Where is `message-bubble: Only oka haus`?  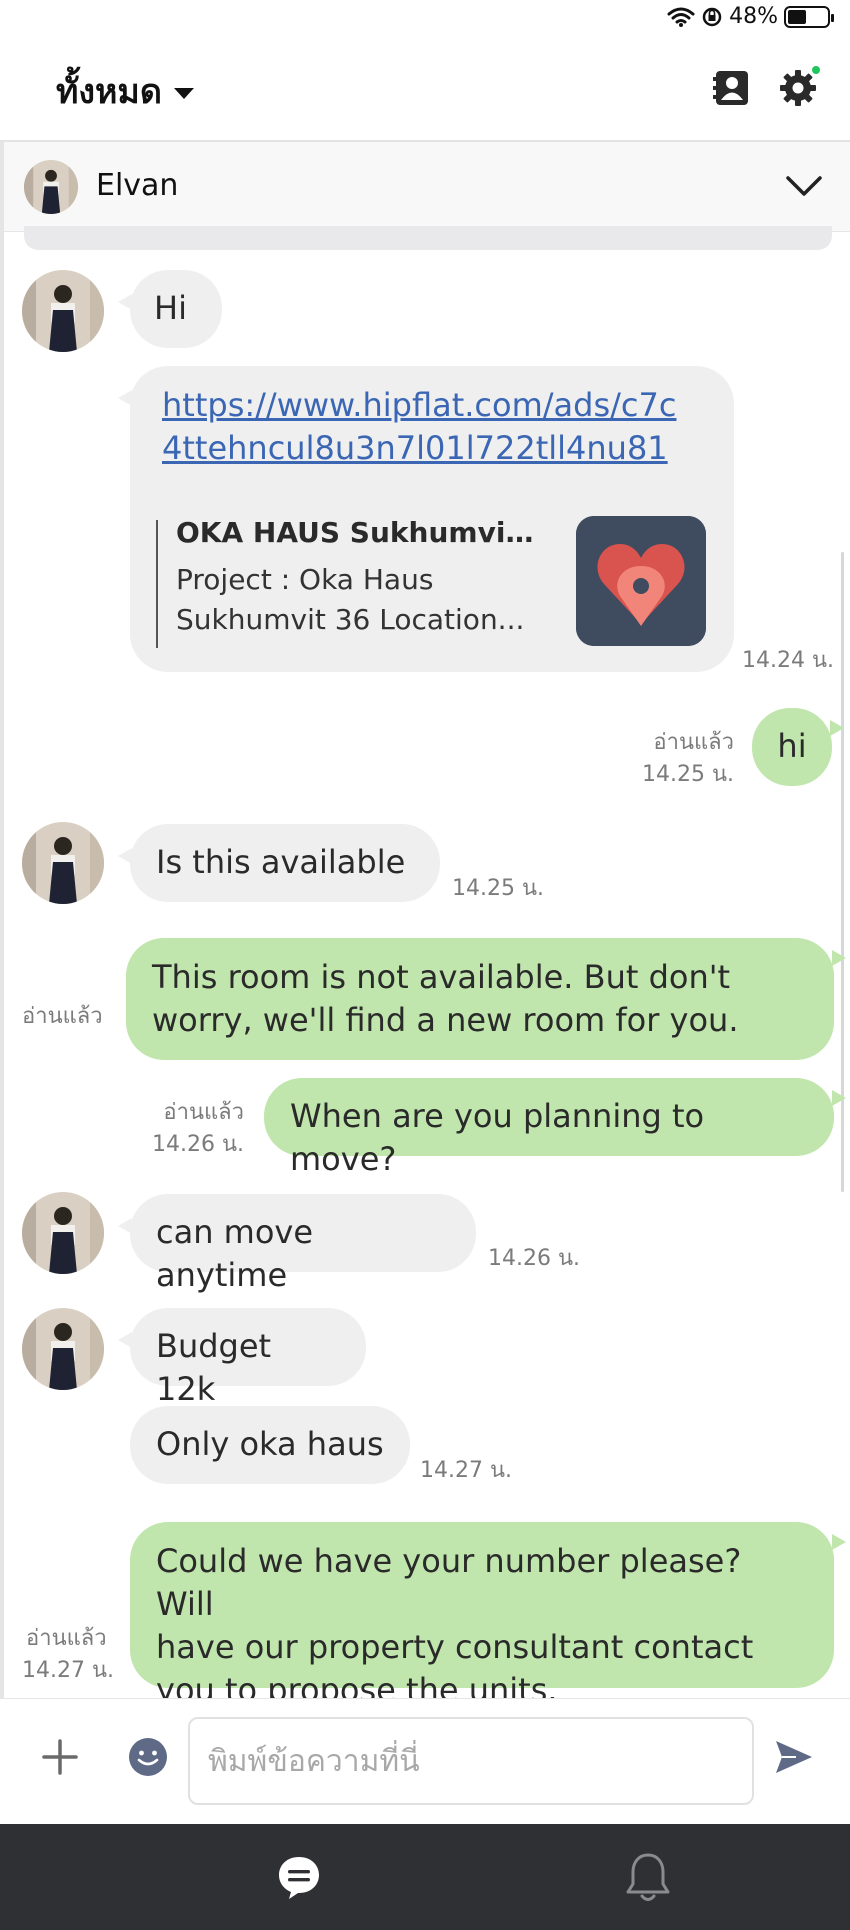 message-bubble: Only oka haus is located at coordinates (270, 1445).